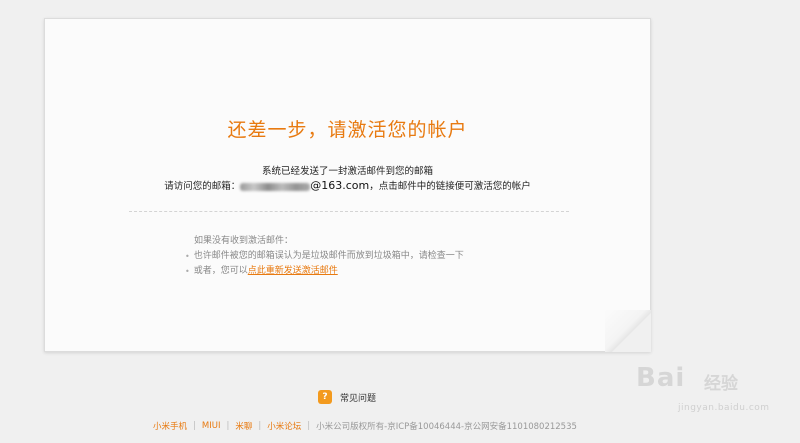 The height and width of the screenshot is (443, 800). I want to click on email-instruction-prefix: 请访问您的邮箱：, so click(202, 186).